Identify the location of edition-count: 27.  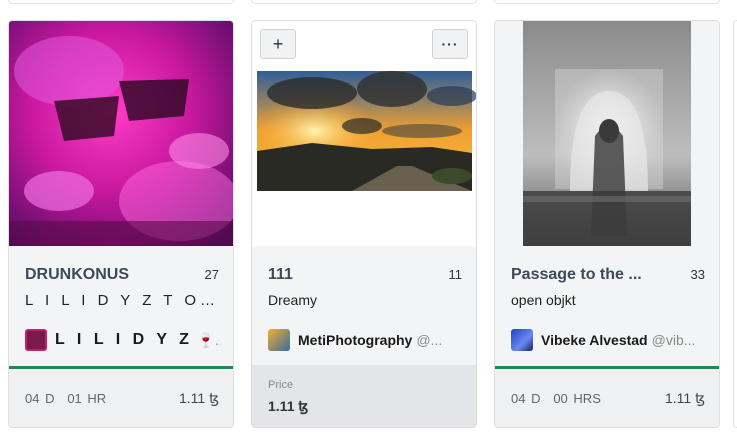
(211, 274).